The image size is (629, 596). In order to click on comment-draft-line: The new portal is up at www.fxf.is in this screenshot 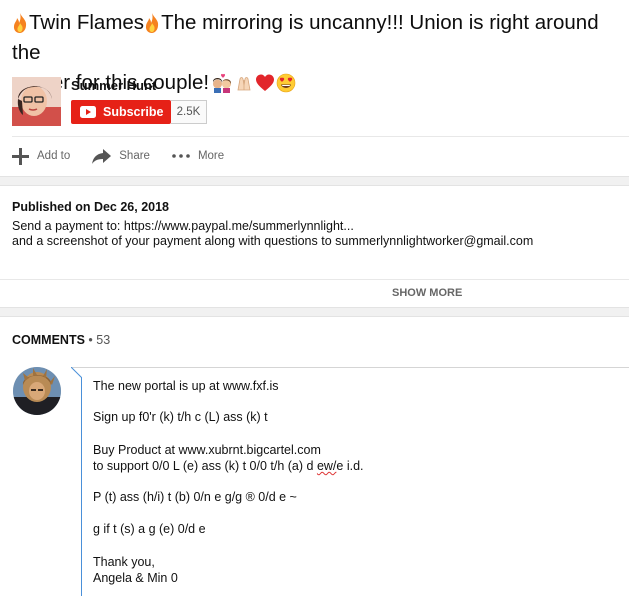, I will do `click(186, 386)`.